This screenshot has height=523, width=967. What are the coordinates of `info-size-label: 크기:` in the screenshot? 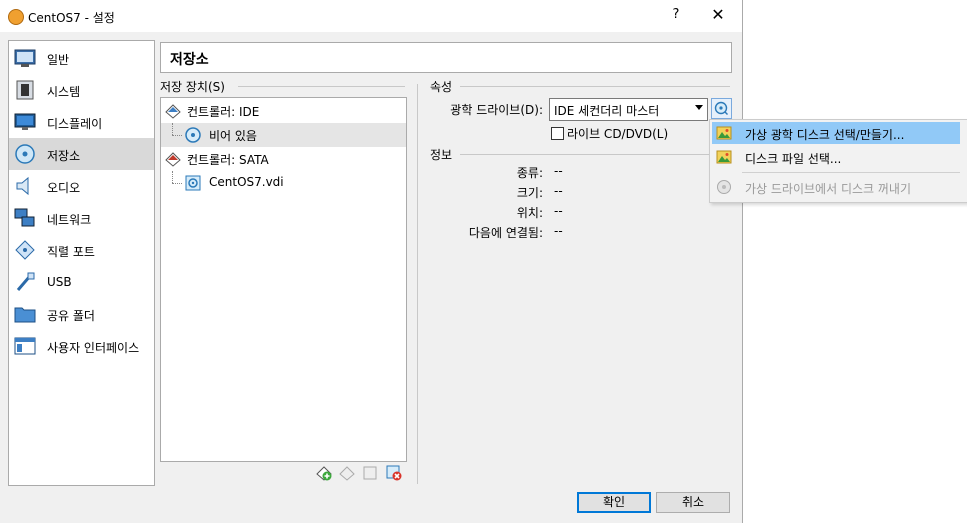 It's located at (529, 193).